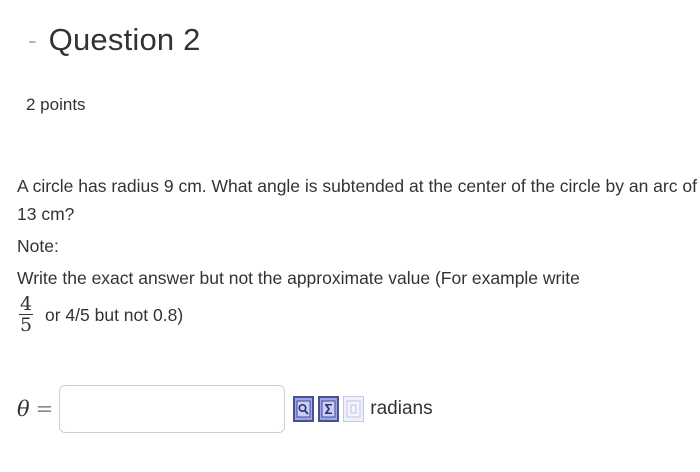 This screenshot has height=472, width=700. I want to click on example-fraction: 4 5, so click(26, 314).